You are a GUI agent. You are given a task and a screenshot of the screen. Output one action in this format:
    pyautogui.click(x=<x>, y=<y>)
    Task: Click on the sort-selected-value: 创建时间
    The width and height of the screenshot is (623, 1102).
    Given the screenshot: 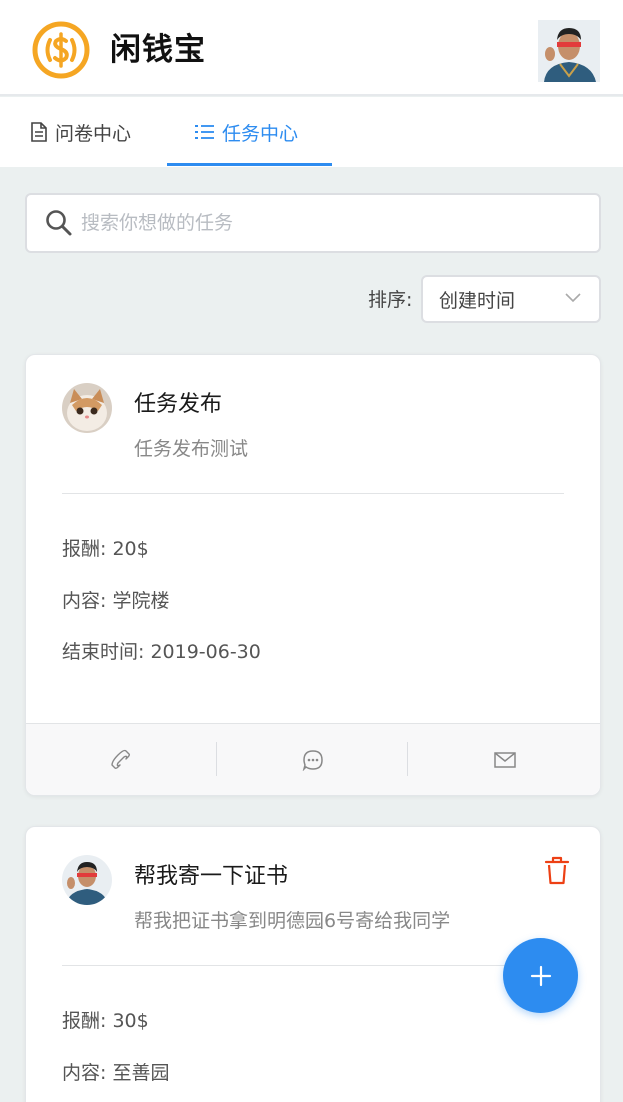 What is the action you would take?
    pyautogui.click(x=477, y=300)
    